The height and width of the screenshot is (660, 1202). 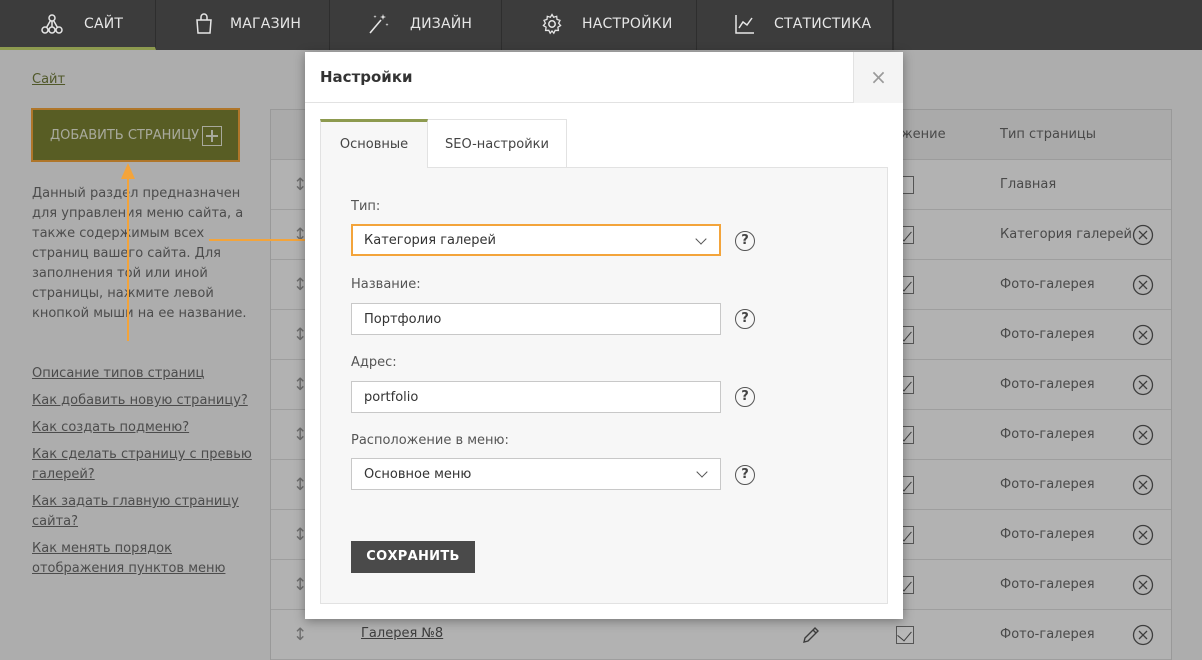 What do you see at coordinates (204, 23) in the screenshot?
I see `shopping-bag-icon` at bounding box center [204, 23].